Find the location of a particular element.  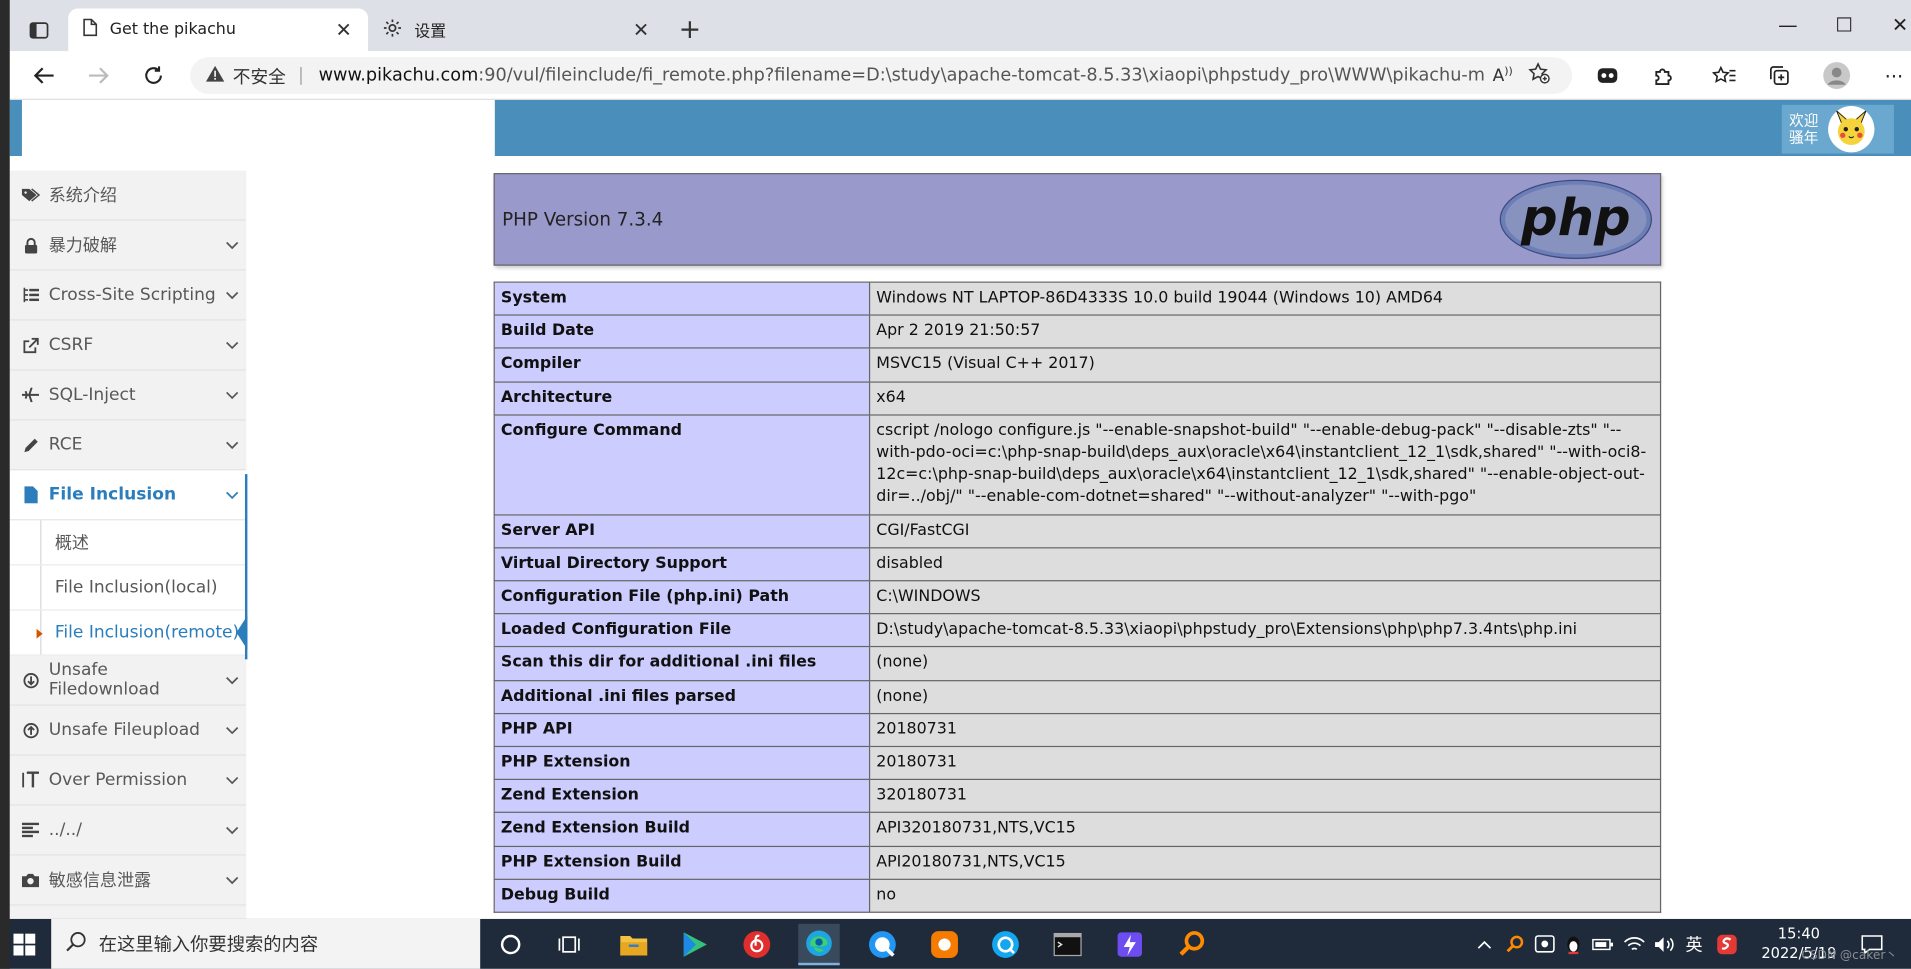

phpinfo-row: Debug Build no is located at coordinates (1077, 895).